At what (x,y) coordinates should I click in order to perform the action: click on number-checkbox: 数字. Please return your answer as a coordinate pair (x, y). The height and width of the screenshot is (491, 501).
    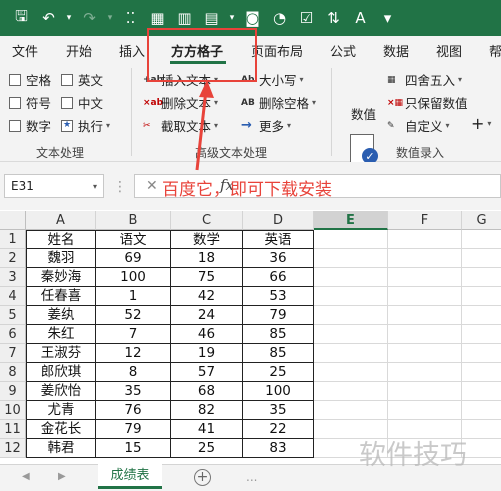
    Looking at the image, I should click on (30, 125).